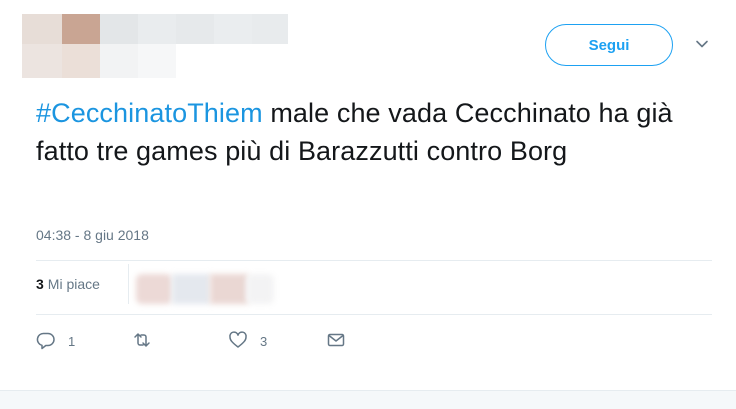 Image resolution: width=736 pixels, height=409 pixels. What do you see at coordinates (180, 341) in the screenshot?
I see `retweet-button` at bounding box center [180, 341].